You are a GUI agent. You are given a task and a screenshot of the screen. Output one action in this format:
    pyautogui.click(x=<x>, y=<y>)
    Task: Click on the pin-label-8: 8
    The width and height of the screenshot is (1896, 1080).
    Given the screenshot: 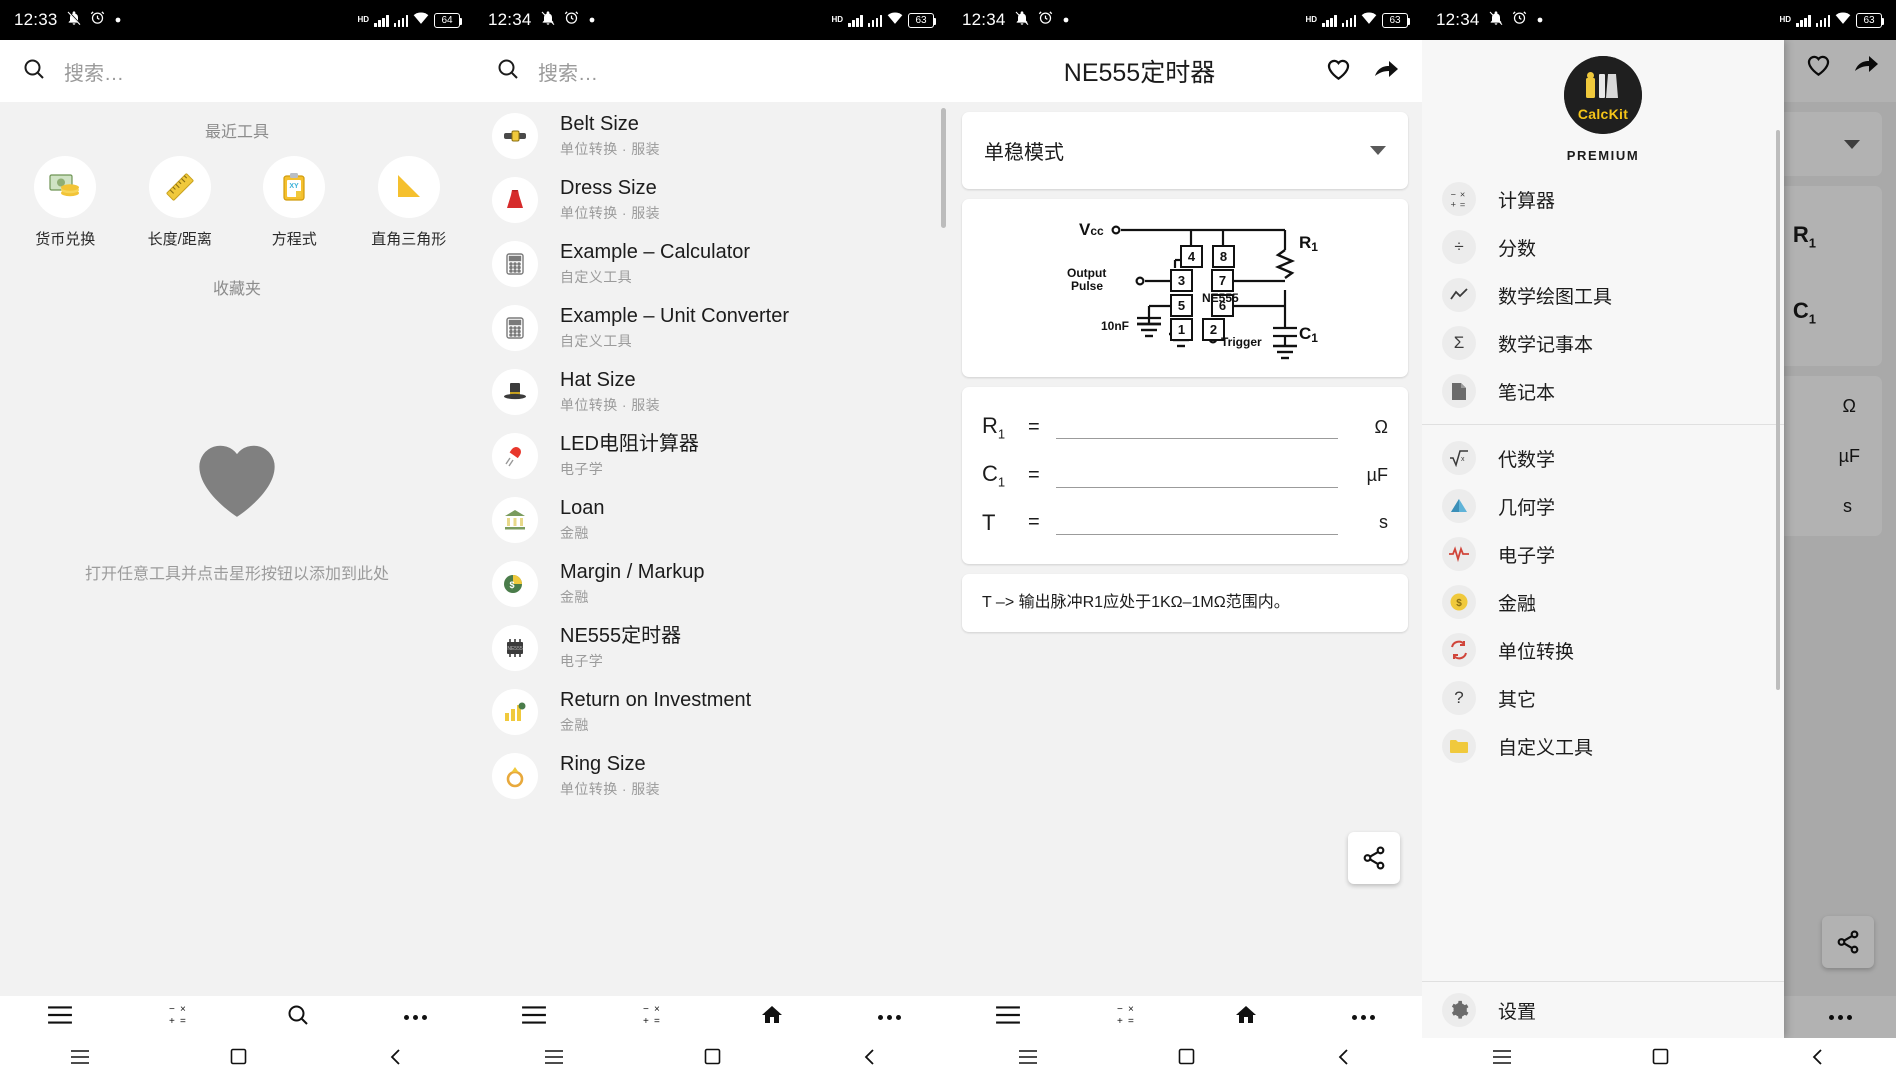 What is the action you would take?
    pyautogui.click(x=1223, y=256)
    